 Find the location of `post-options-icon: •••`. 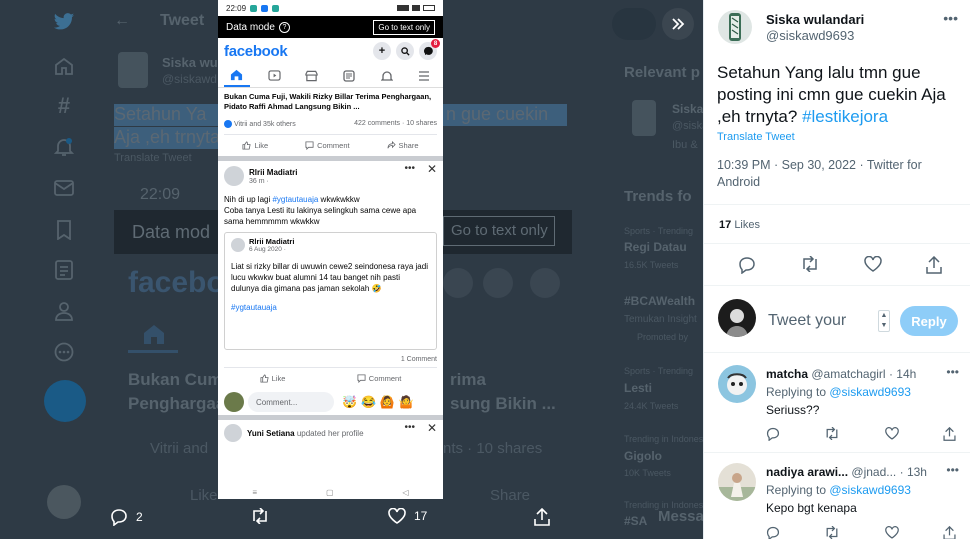

post-options-icon: ••• is located at coordinates (409, 168).